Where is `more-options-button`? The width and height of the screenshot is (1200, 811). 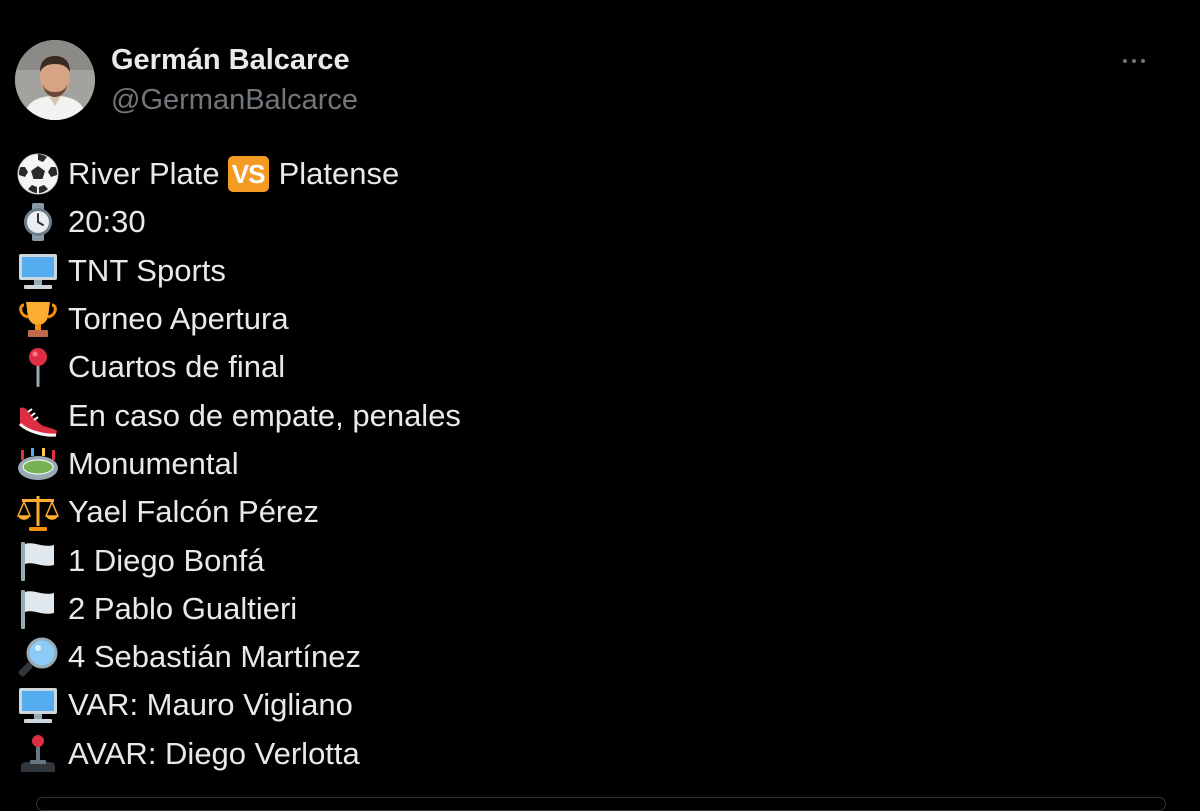 more-options-button is located at coordinates (1134, 61).